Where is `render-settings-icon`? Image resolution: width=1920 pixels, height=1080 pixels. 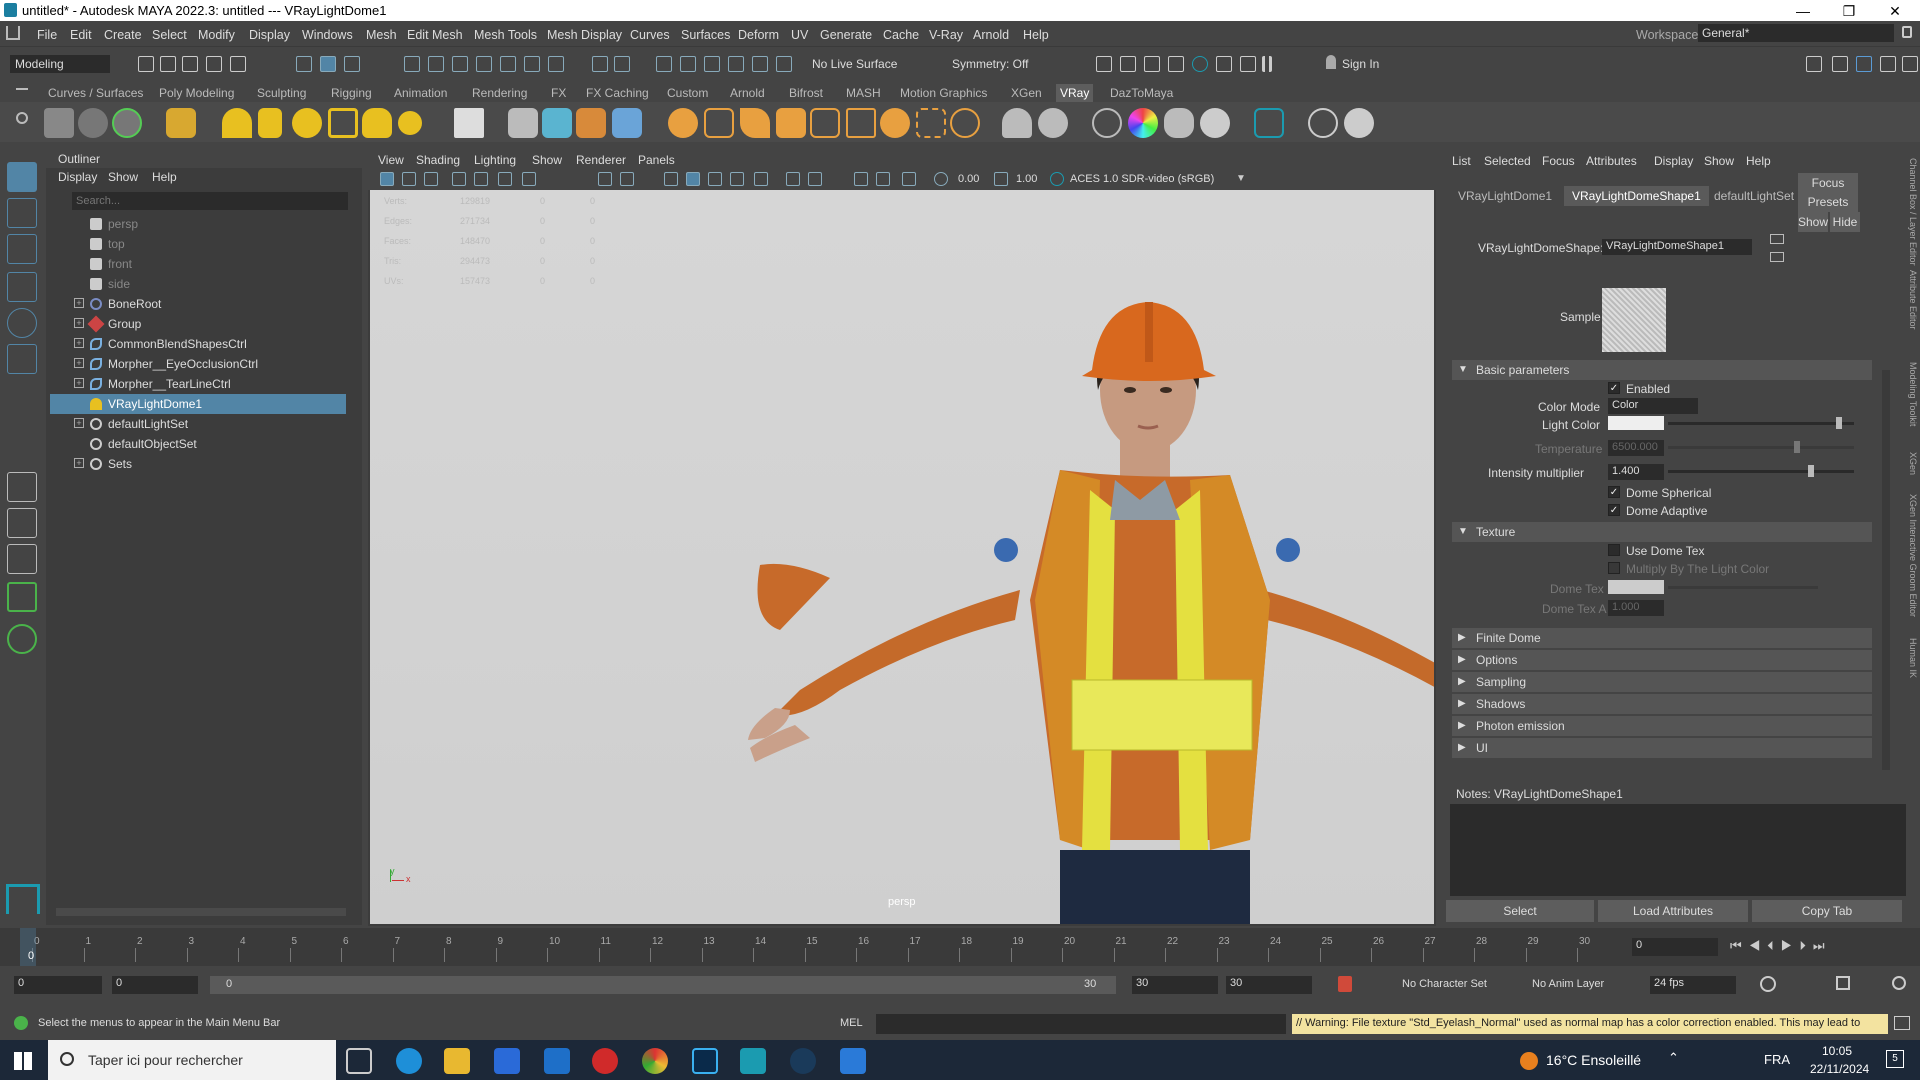 render-settings-icon is located at coordinates (1176, 64).